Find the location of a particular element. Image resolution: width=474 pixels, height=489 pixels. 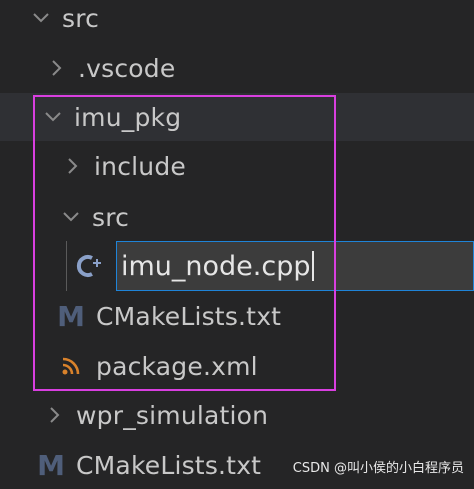

tree-item-wpr-simulation: wpr_simulation is located at coordinates (237, 415).